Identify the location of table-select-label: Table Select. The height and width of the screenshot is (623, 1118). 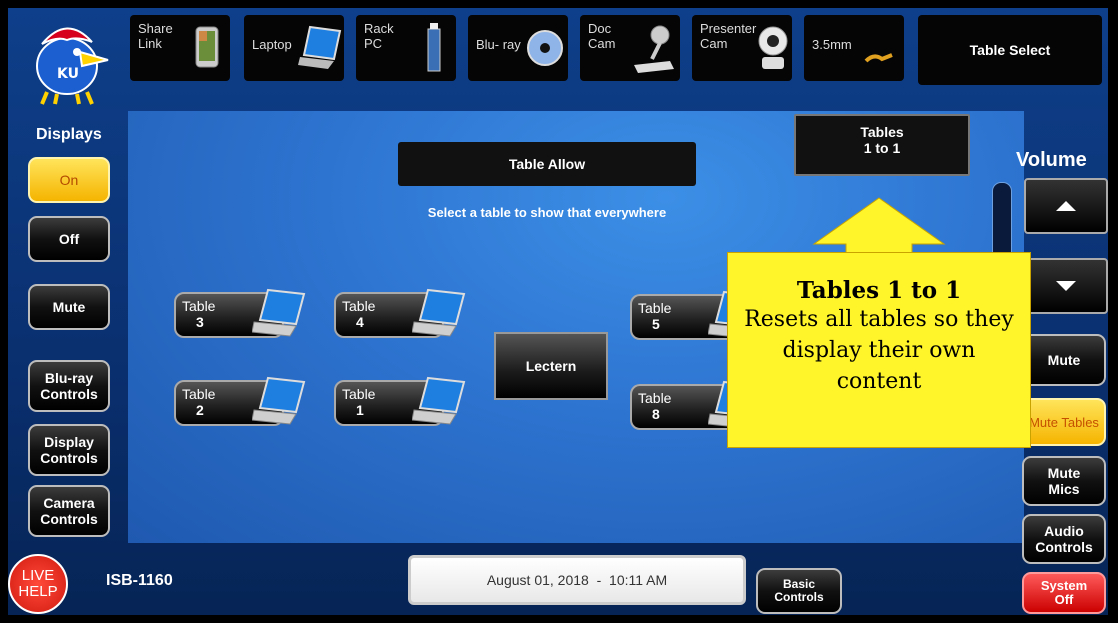
(1010, 49).